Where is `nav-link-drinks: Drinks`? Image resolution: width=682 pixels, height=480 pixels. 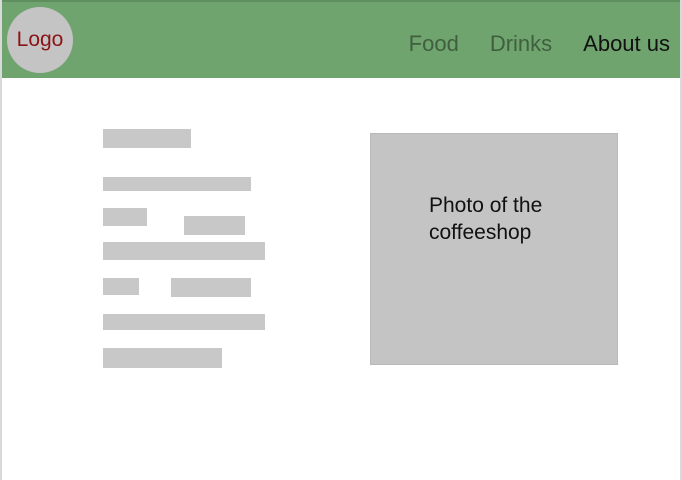 nav-link-drinks: Drinks is located at coordinates (521, 44).